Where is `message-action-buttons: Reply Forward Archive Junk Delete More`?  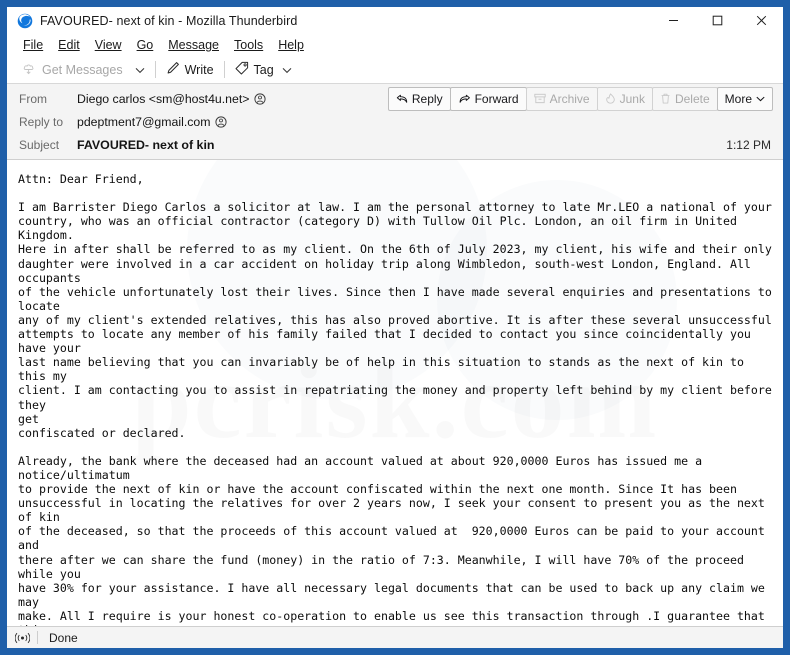
message-action-buttons: Reply Forward Archive Junk Delete More is located at coordinates (580, 98).